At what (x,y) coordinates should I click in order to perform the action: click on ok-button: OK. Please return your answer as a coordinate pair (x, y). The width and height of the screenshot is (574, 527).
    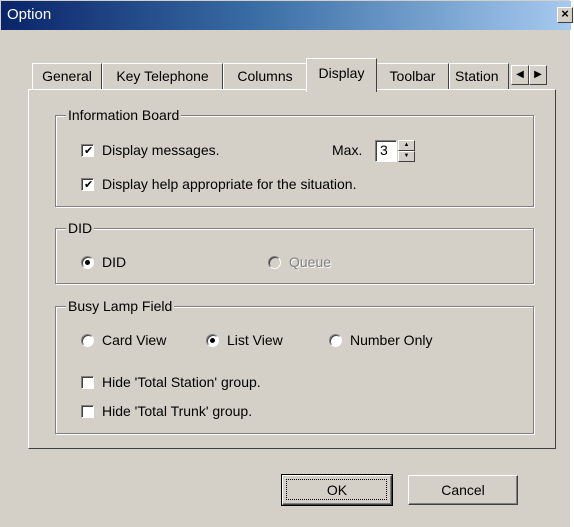
    Looking at the image, I should click on (337, 490).